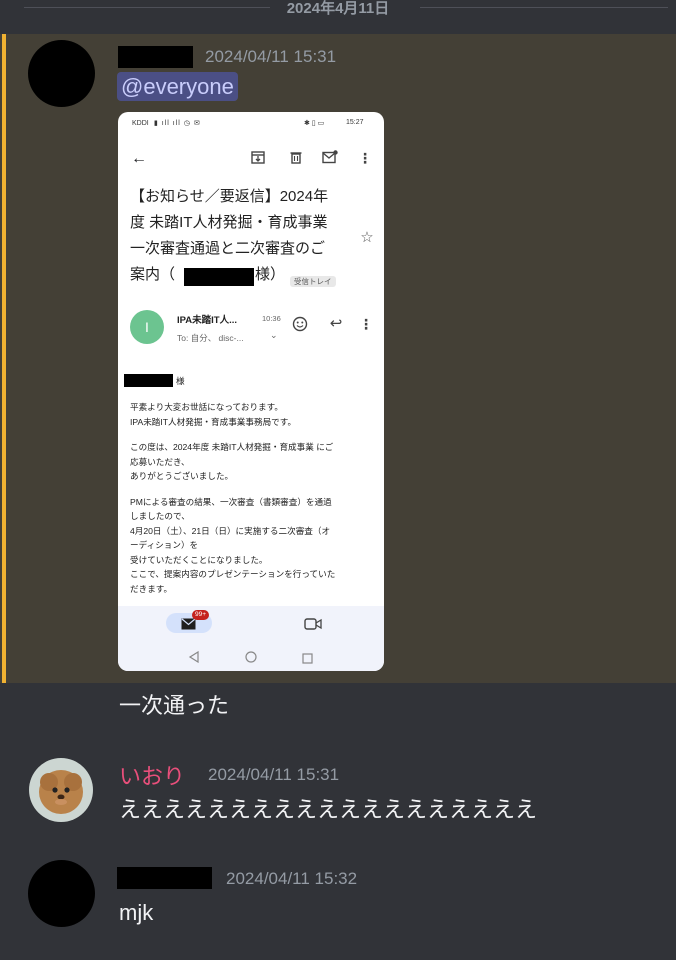  What do you see at coordinates (139, 159) in the screenshot?
I see `back-arrow-icon: ←` at bounding box center [139, 159].